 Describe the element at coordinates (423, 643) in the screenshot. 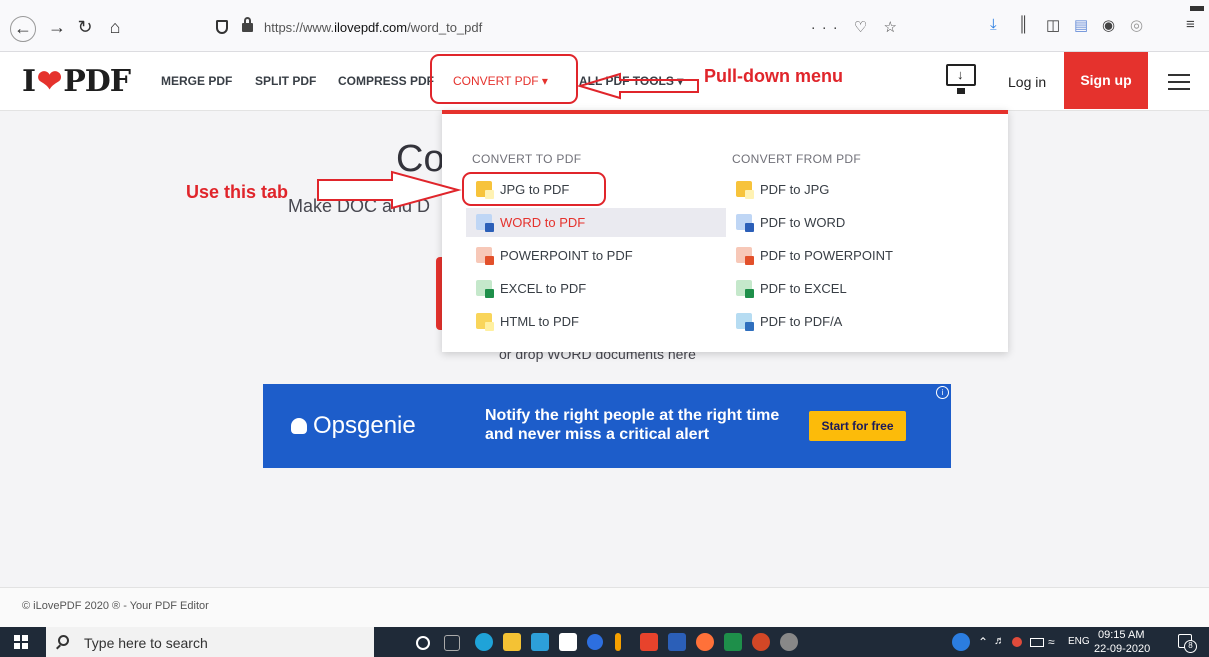

I see `cortana-icon` at that location.